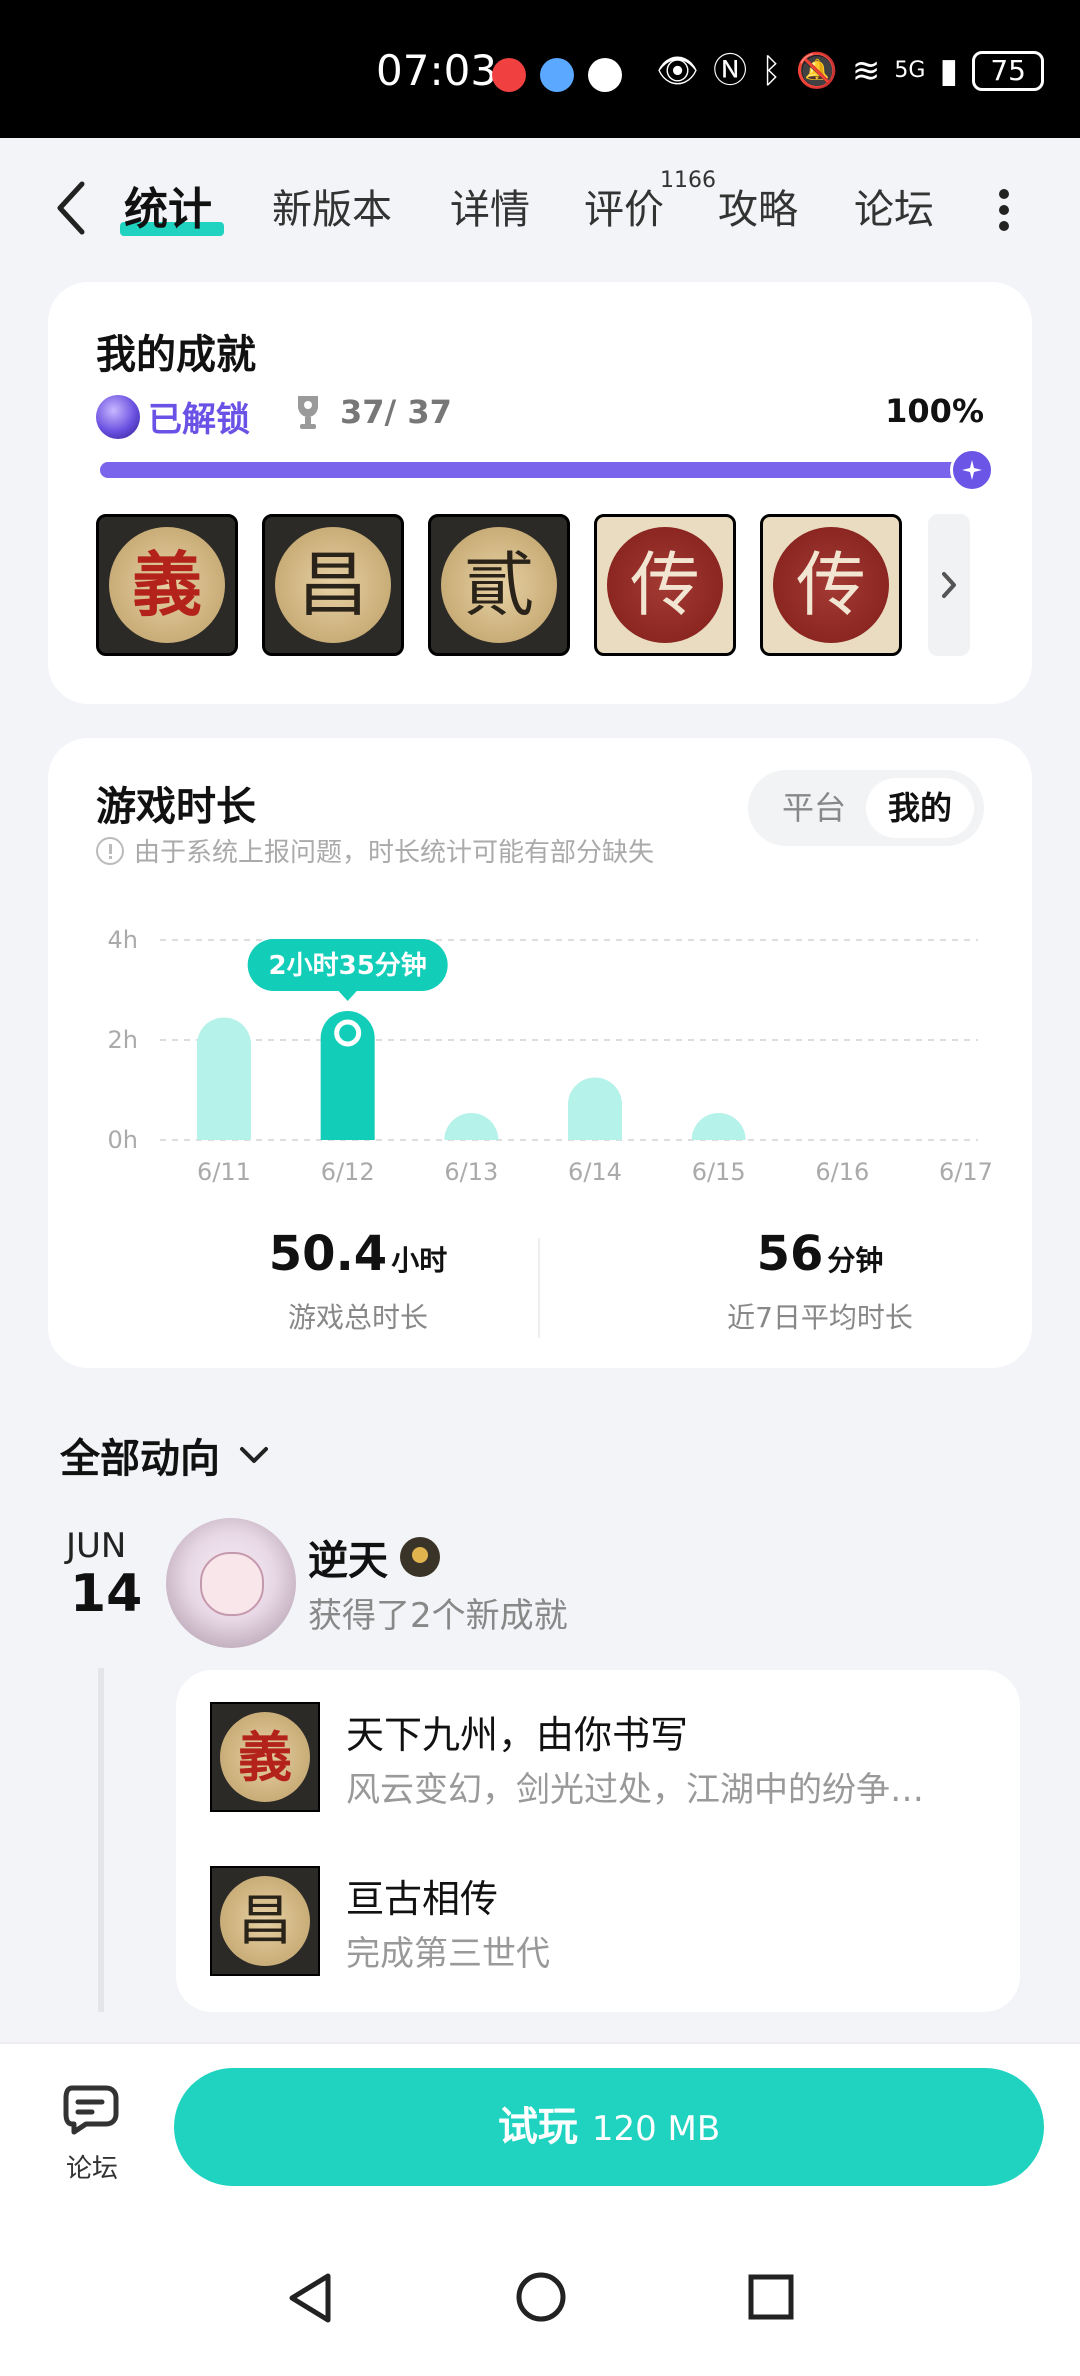  I want to click on feed-title: 全部动向, so click(140, 1459).